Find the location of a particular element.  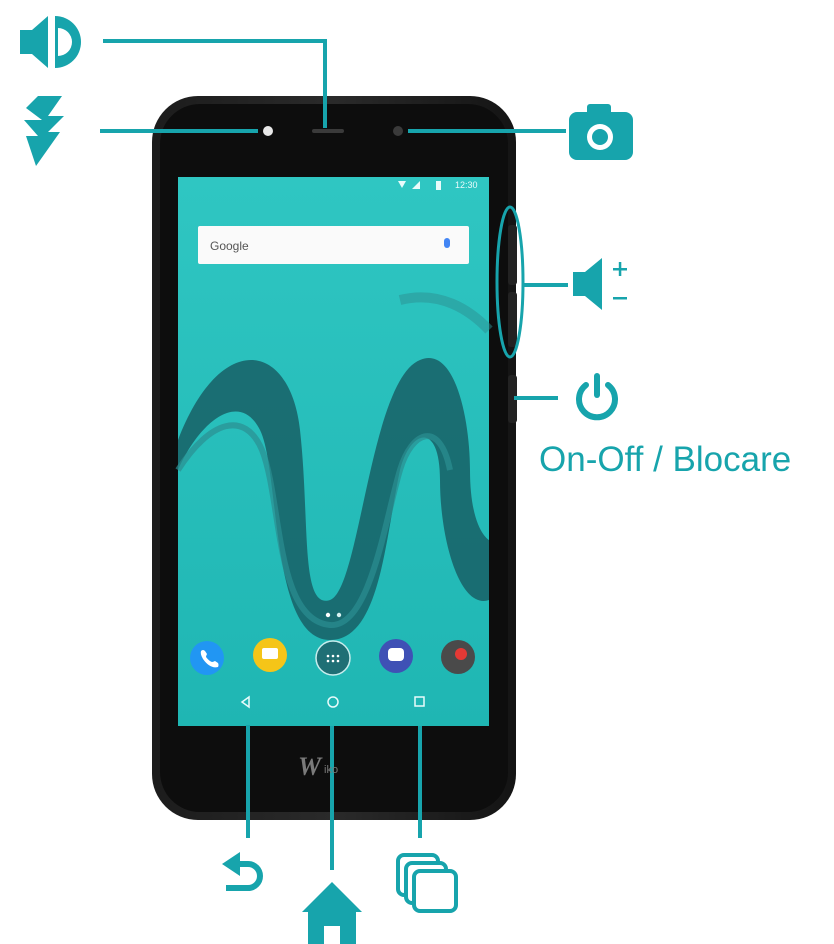

back-arrow-icon is located at coordinates (242, 871).